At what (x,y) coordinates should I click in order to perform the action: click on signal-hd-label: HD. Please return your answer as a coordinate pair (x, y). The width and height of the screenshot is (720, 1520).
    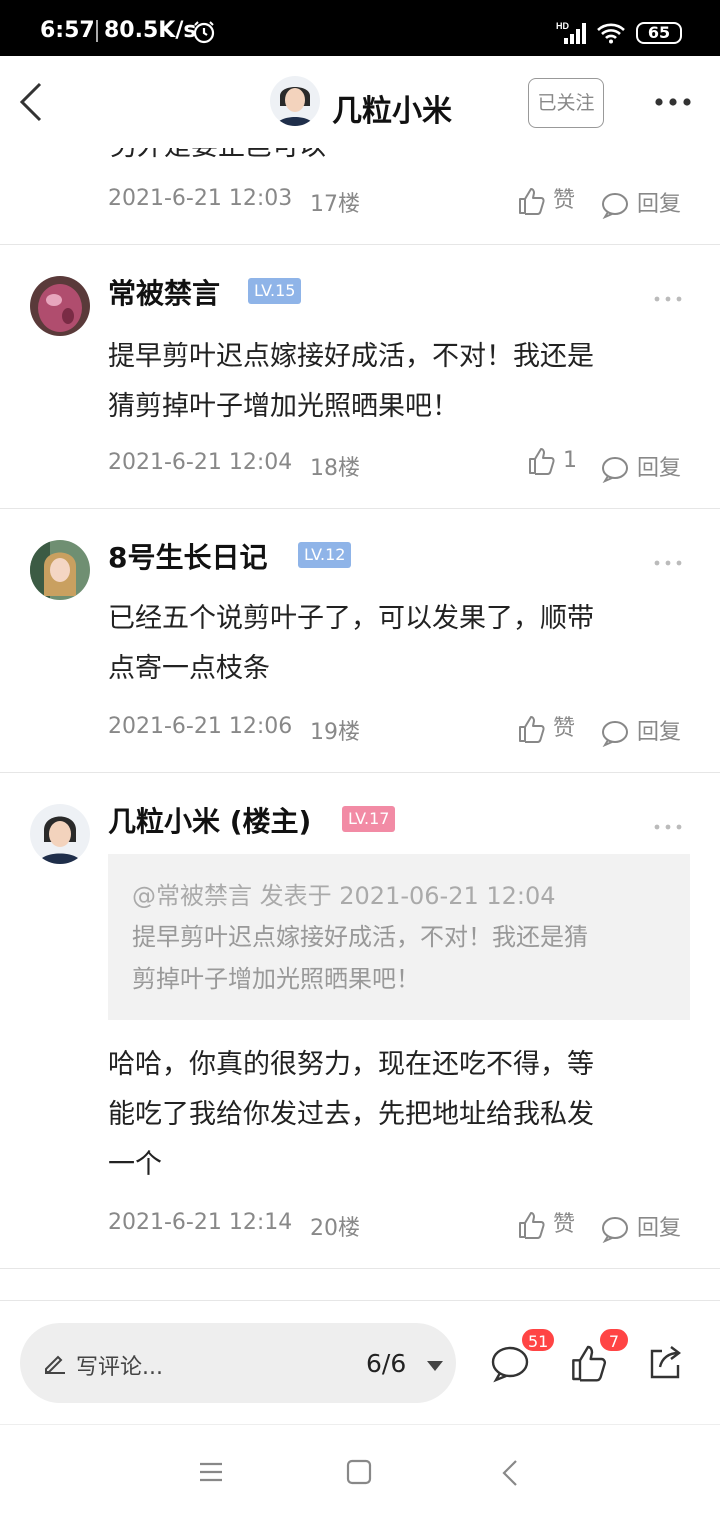
    Looking at the image, I should click on (562, 26).